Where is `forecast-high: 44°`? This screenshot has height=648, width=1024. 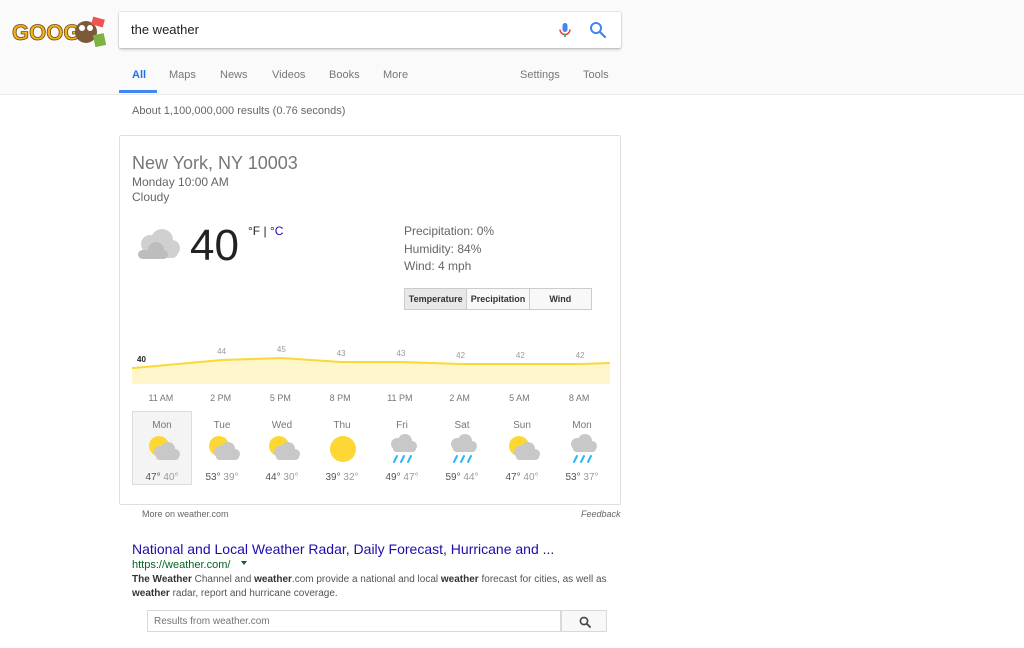 forecast-high: 44° is located at coordinates (273, 477).